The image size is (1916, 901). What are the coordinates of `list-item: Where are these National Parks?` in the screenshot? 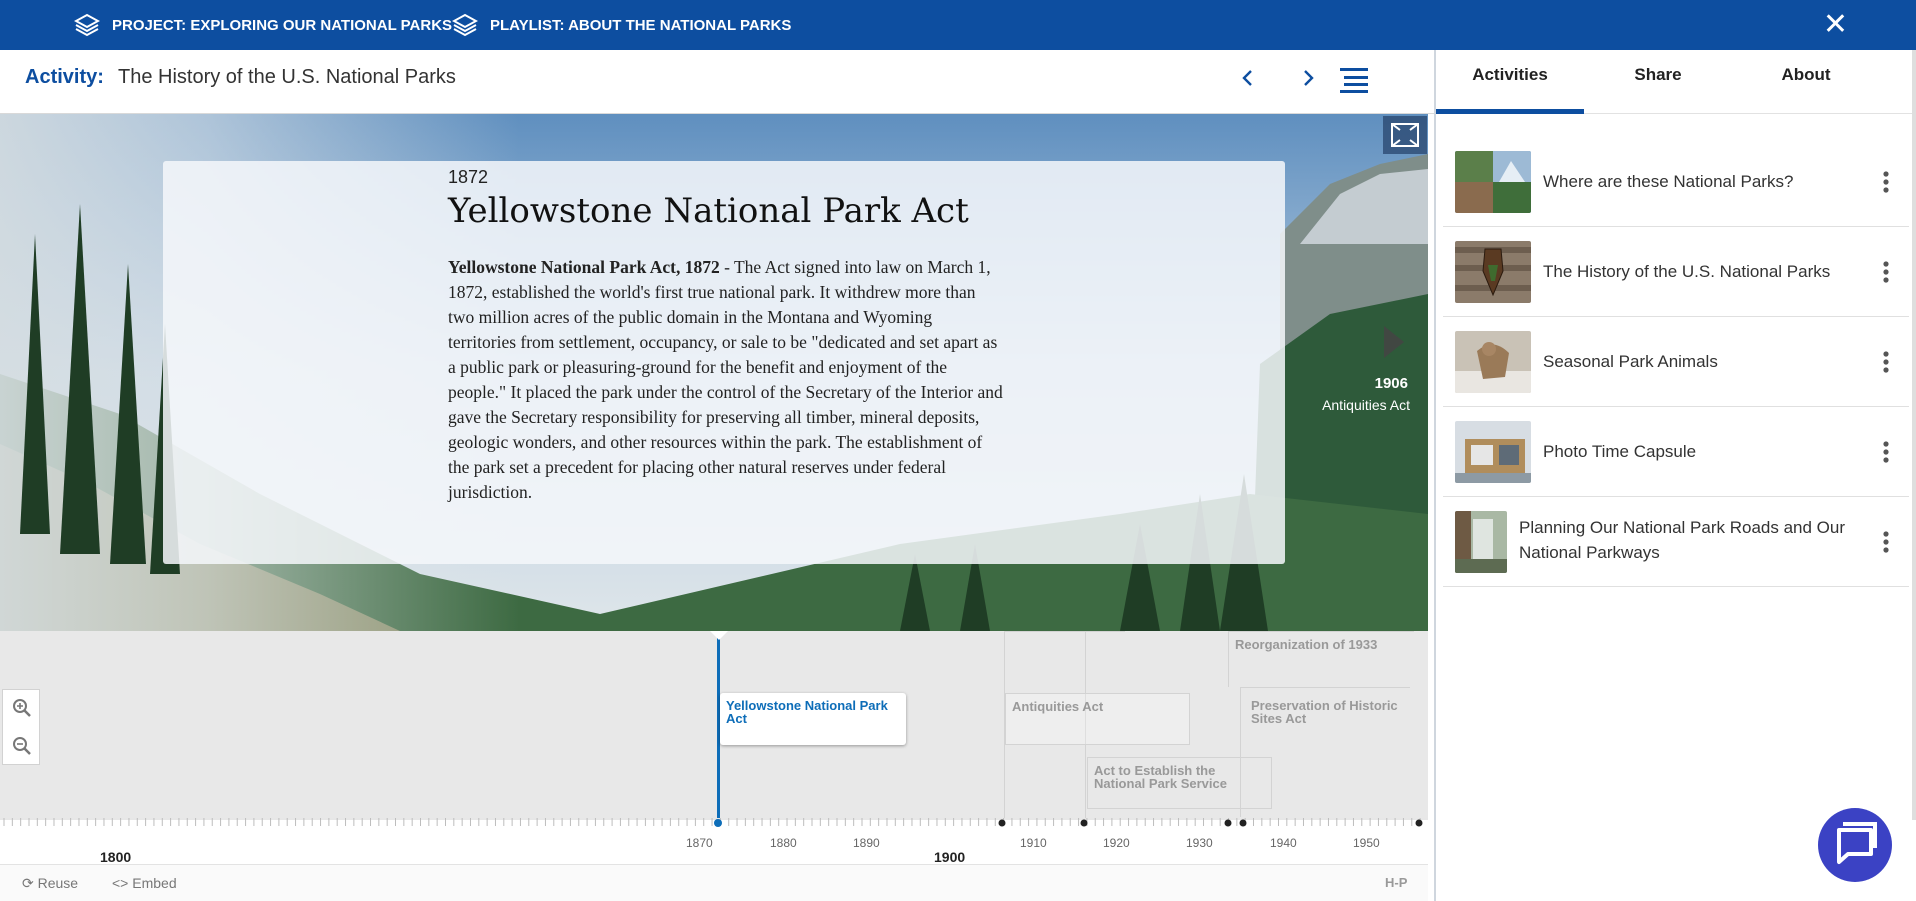 It's located at (1676, 182).